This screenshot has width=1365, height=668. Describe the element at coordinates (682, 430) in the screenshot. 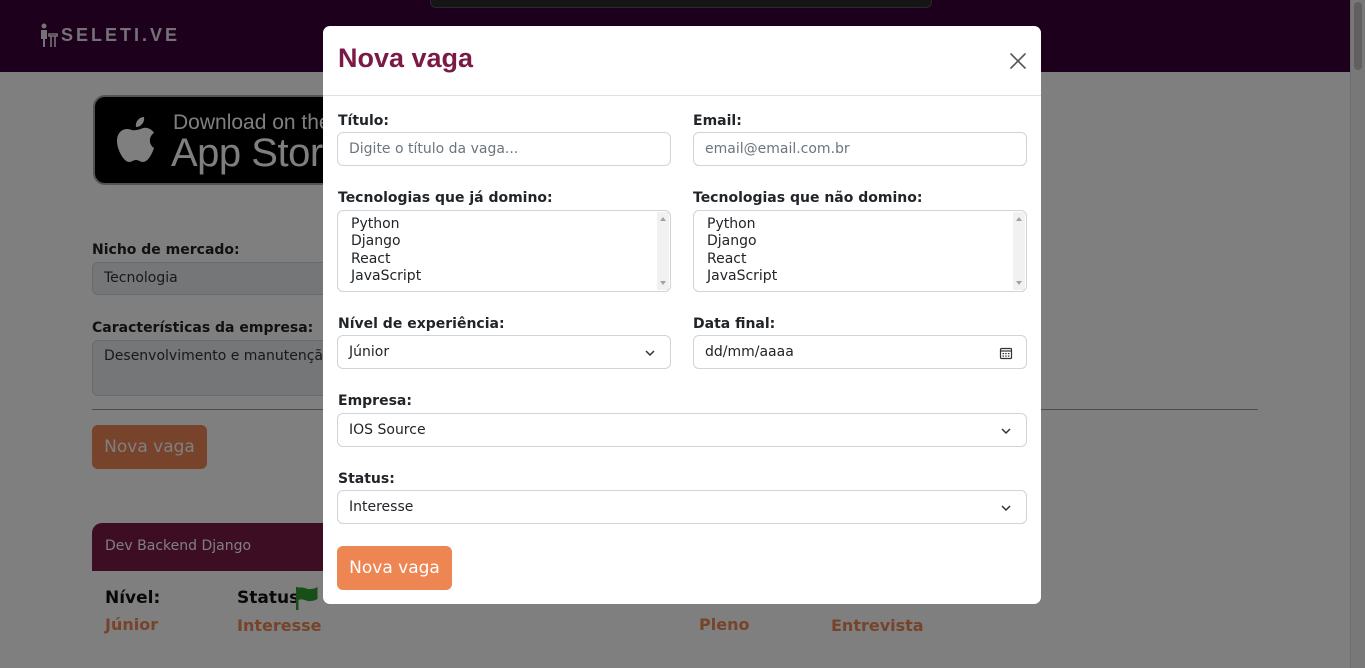

I see `company-select: IOS Source` at that location.